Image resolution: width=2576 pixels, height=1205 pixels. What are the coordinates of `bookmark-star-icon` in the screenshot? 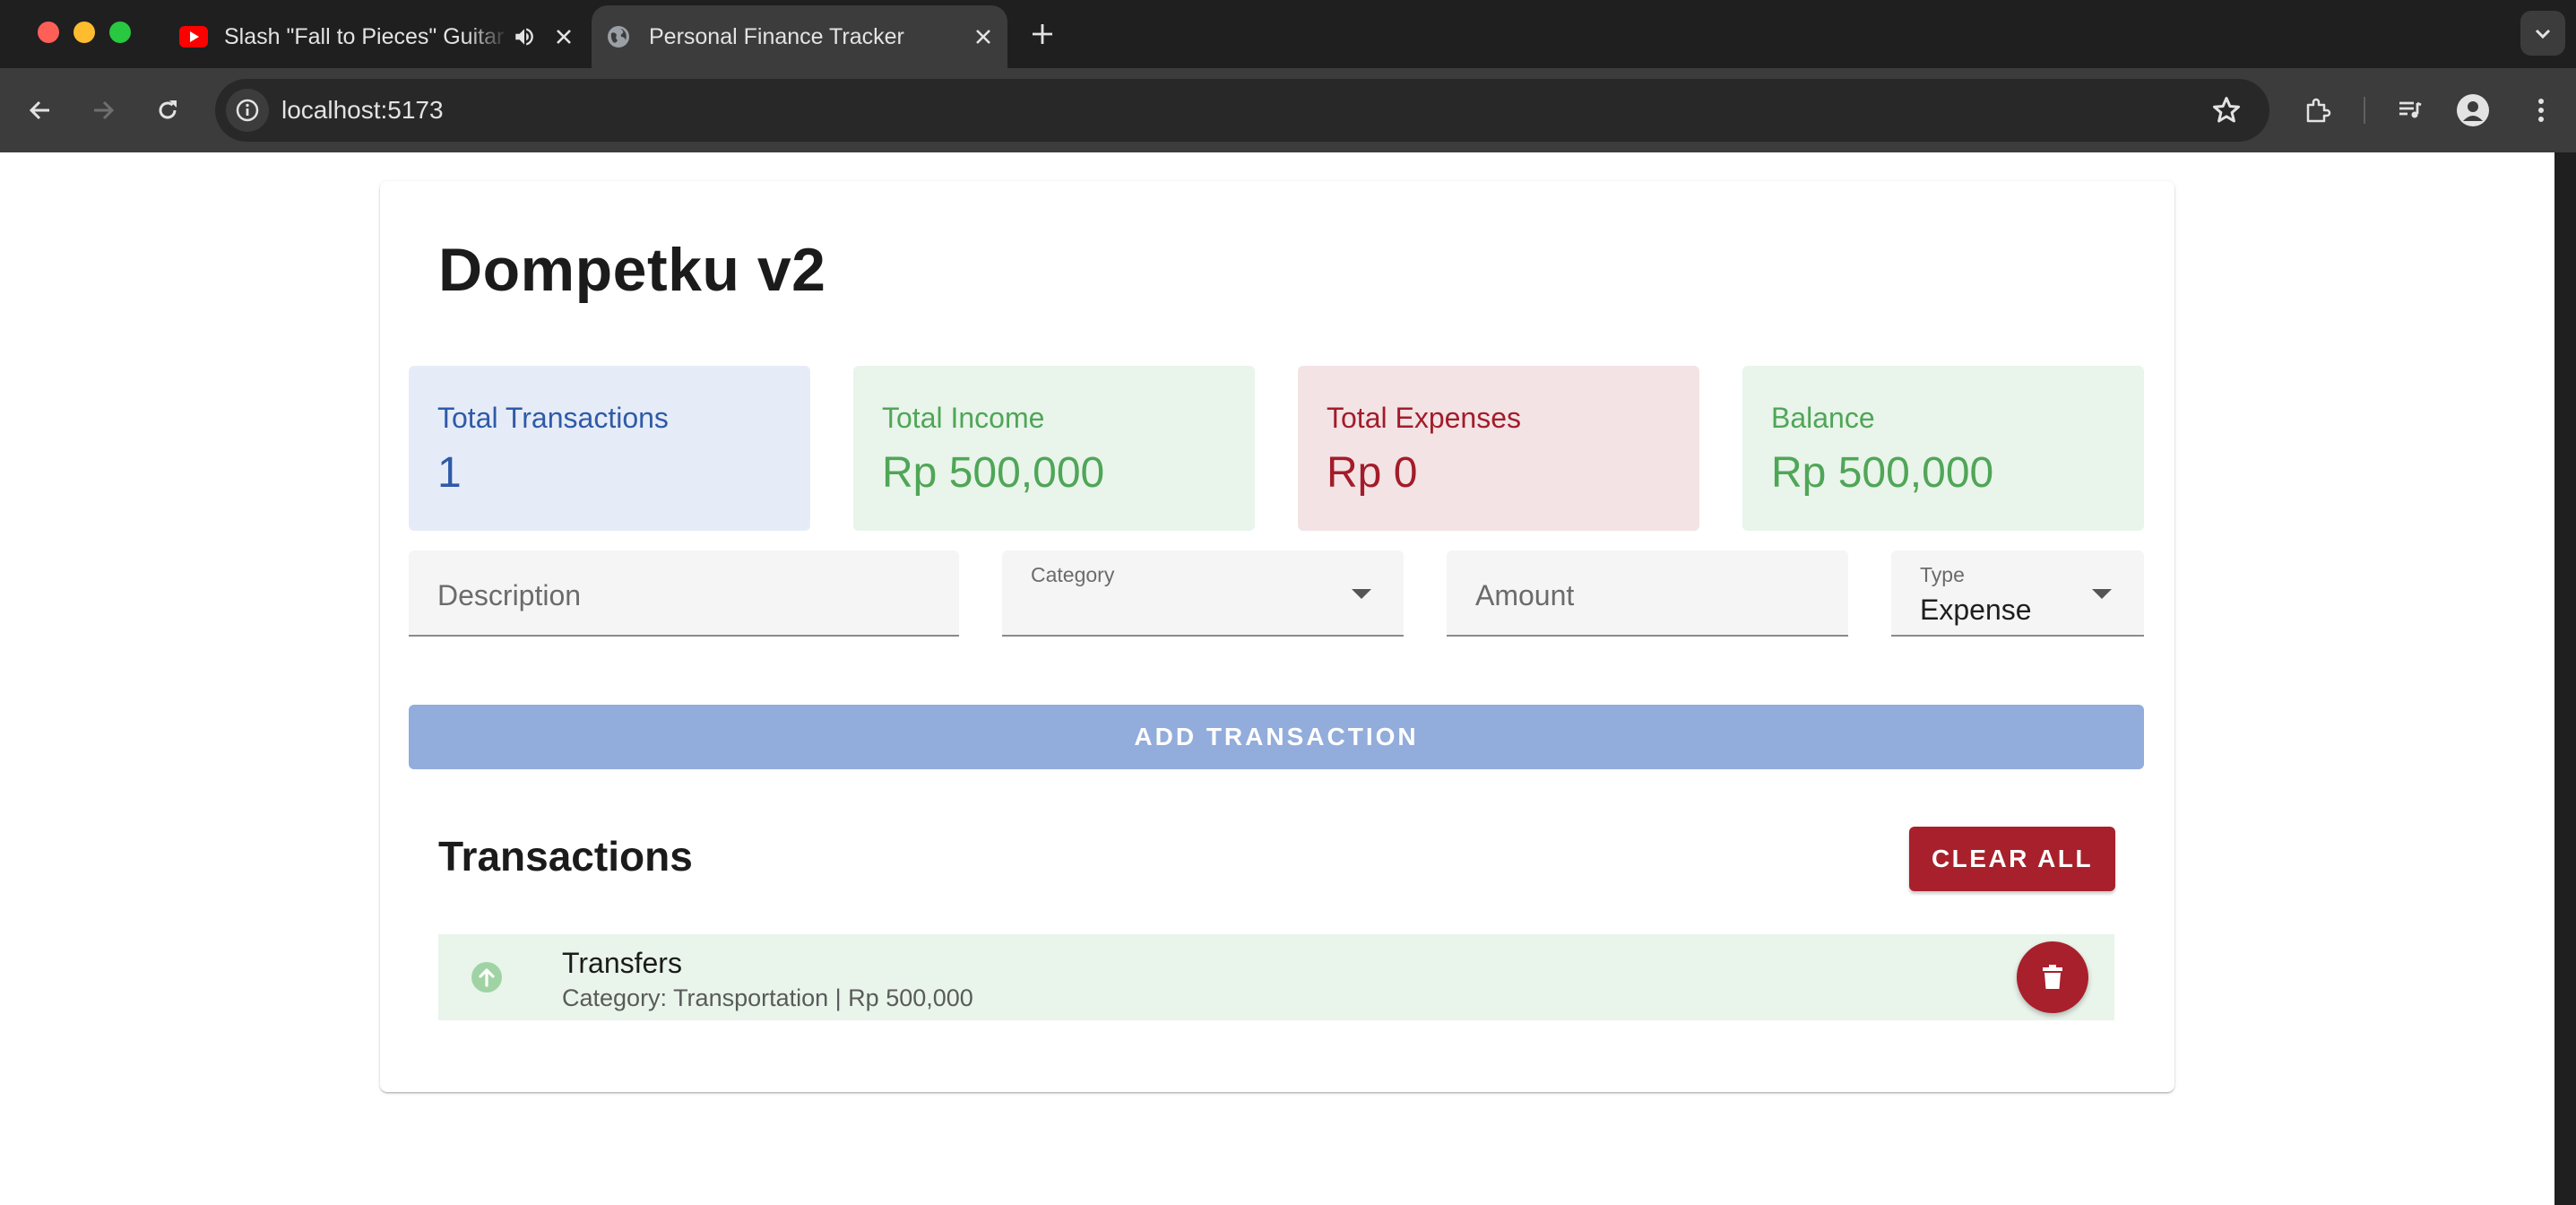 It's located at (2226, 110).